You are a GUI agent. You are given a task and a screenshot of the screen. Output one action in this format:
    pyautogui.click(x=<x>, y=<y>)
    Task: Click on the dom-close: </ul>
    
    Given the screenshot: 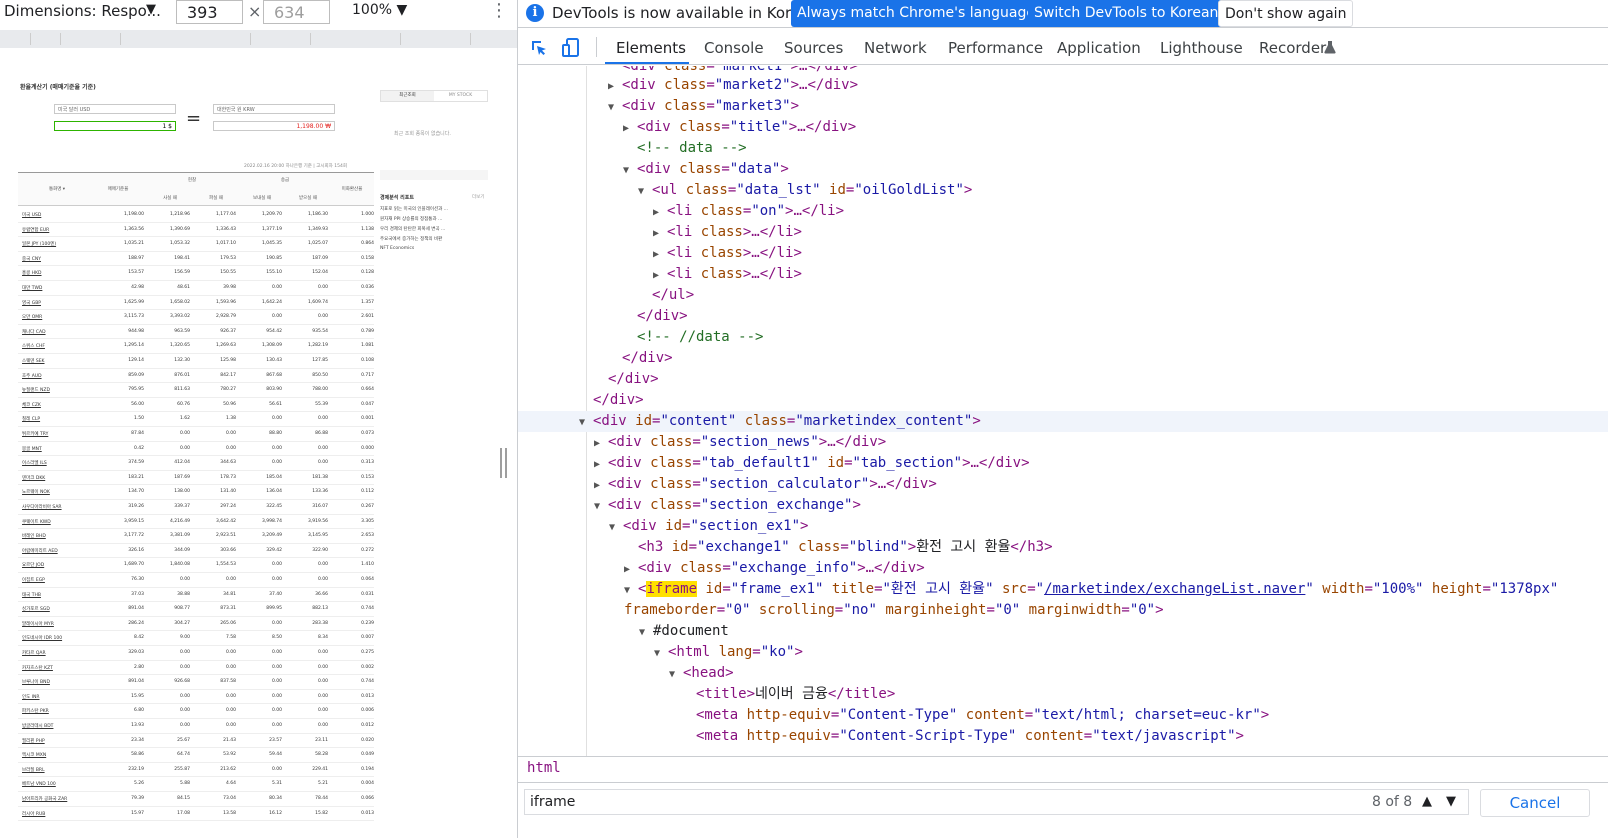 What is the action you would take?
    pyautogui.click(x=1063, y=295)
    